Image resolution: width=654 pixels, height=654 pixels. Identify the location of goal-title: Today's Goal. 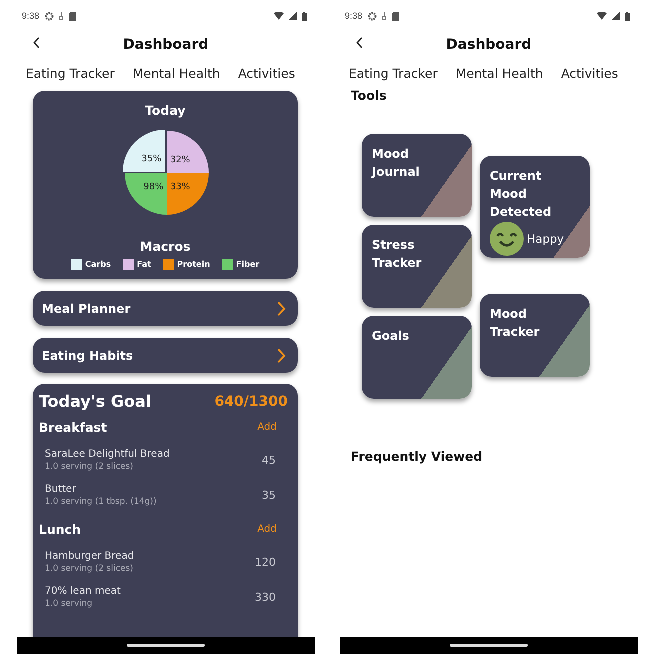
(95, 401).